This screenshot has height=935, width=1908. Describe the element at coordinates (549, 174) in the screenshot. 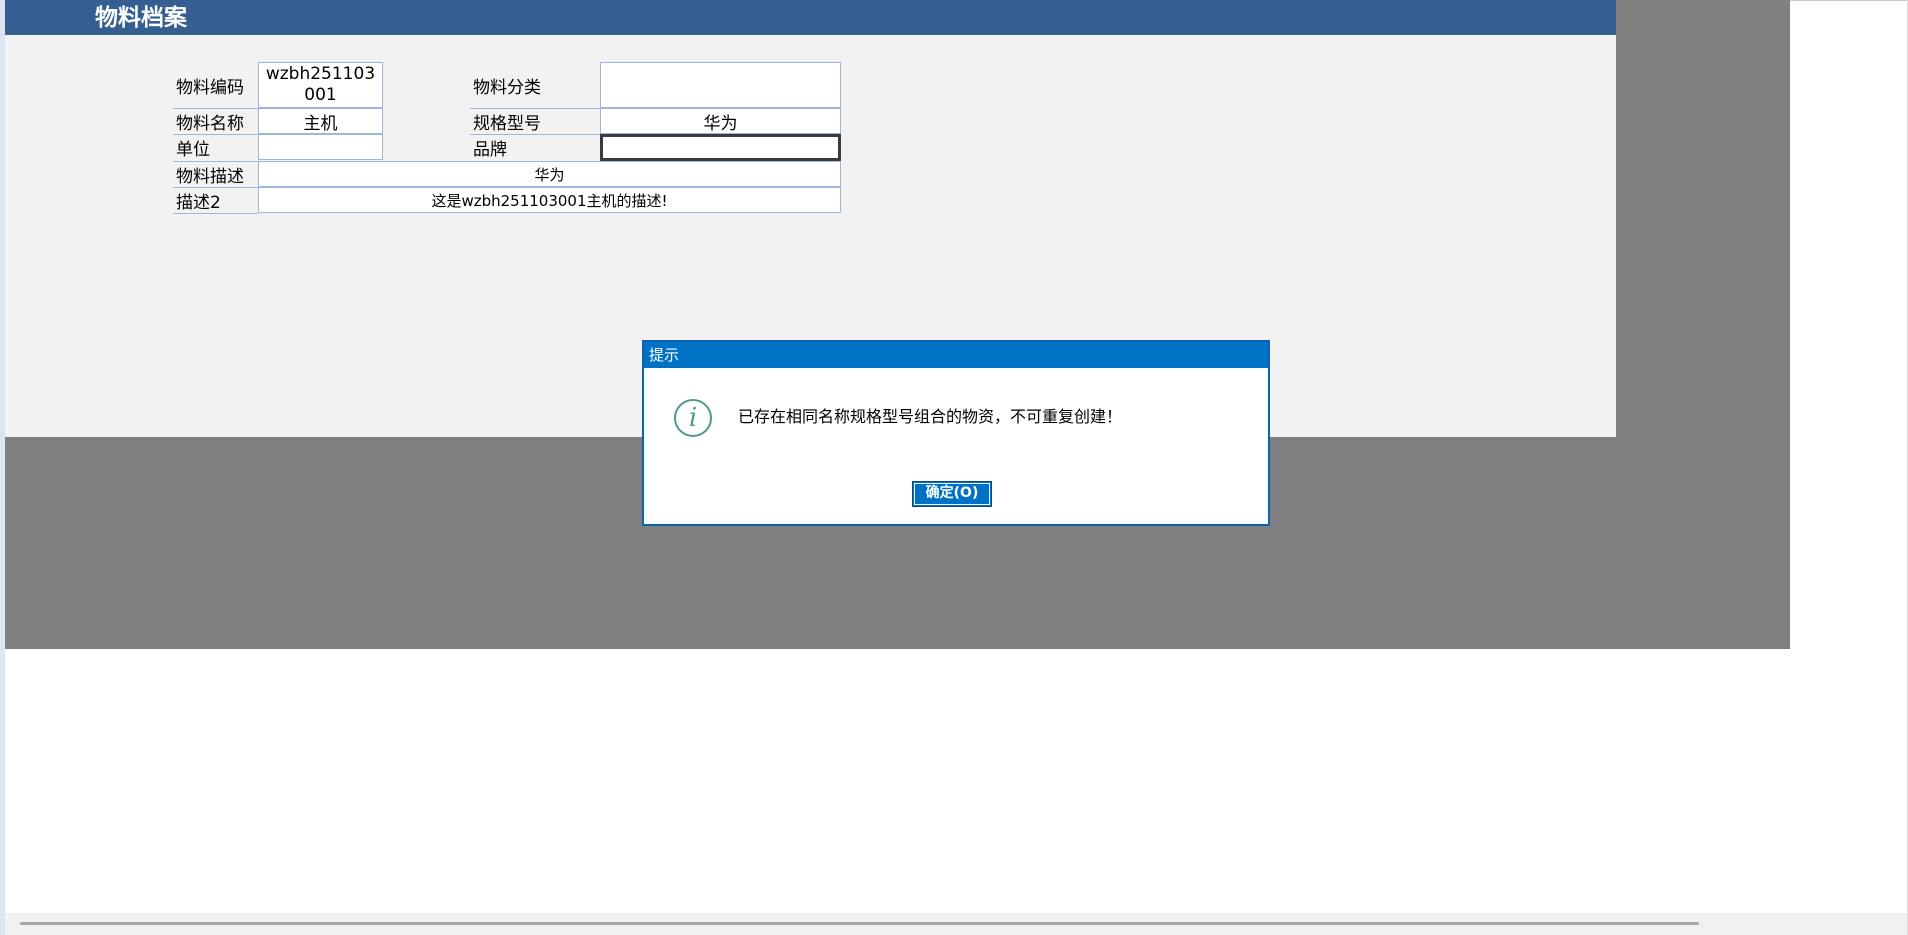

I see `desc-field: 华为` at that location.